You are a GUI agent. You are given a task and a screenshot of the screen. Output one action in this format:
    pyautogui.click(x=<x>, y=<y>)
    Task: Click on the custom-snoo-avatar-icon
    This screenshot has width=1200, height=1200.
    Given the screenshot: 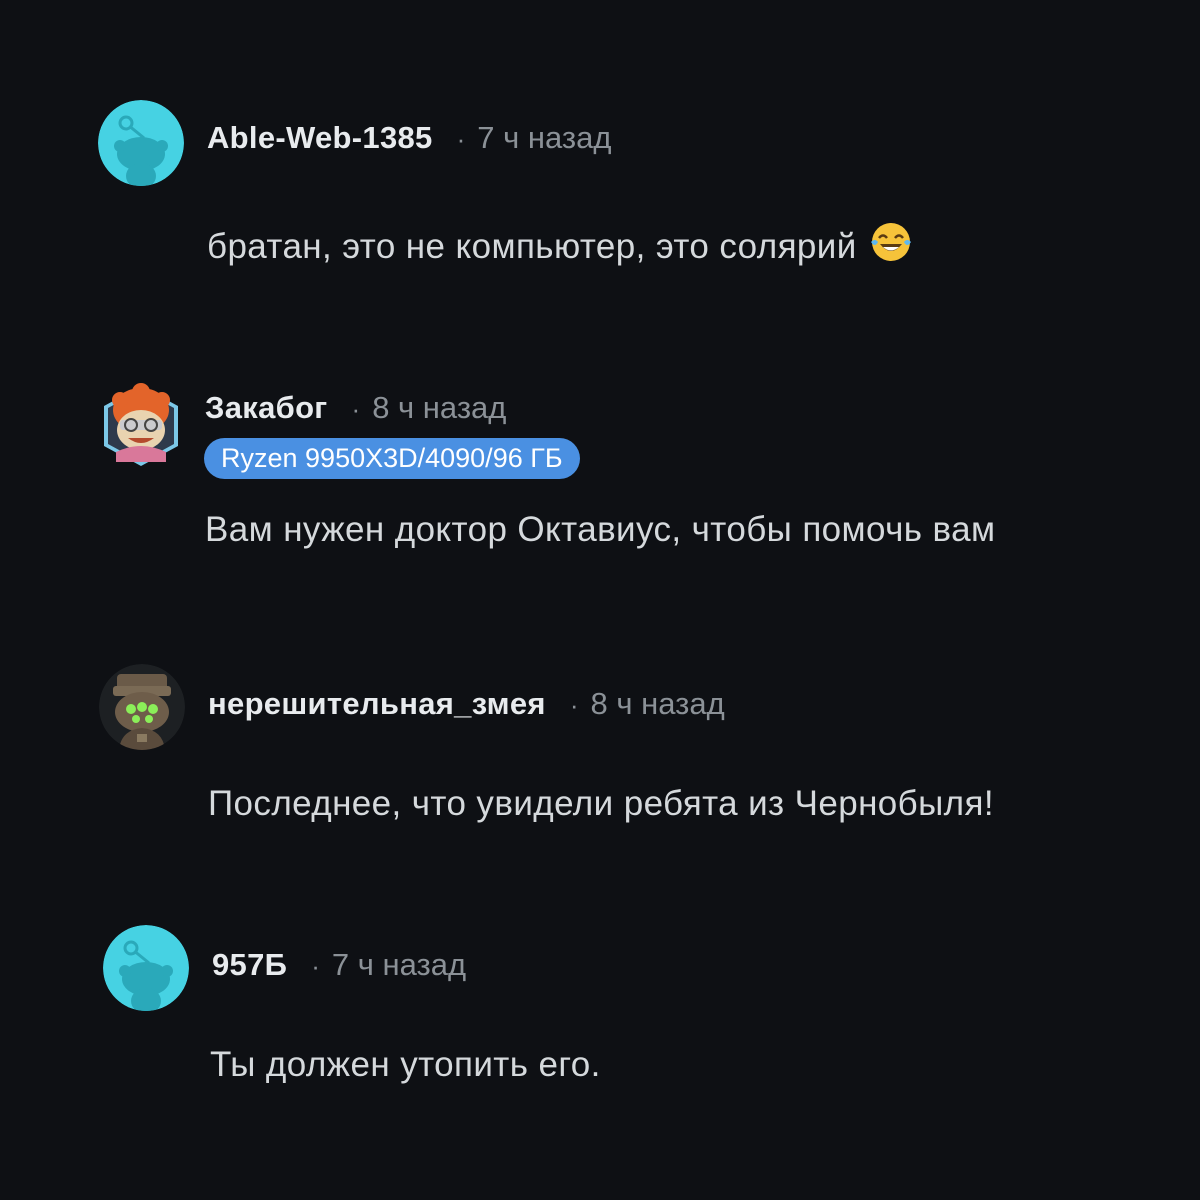 What is the action you would take?
    pyautogui.click(x=141, y=423)
    